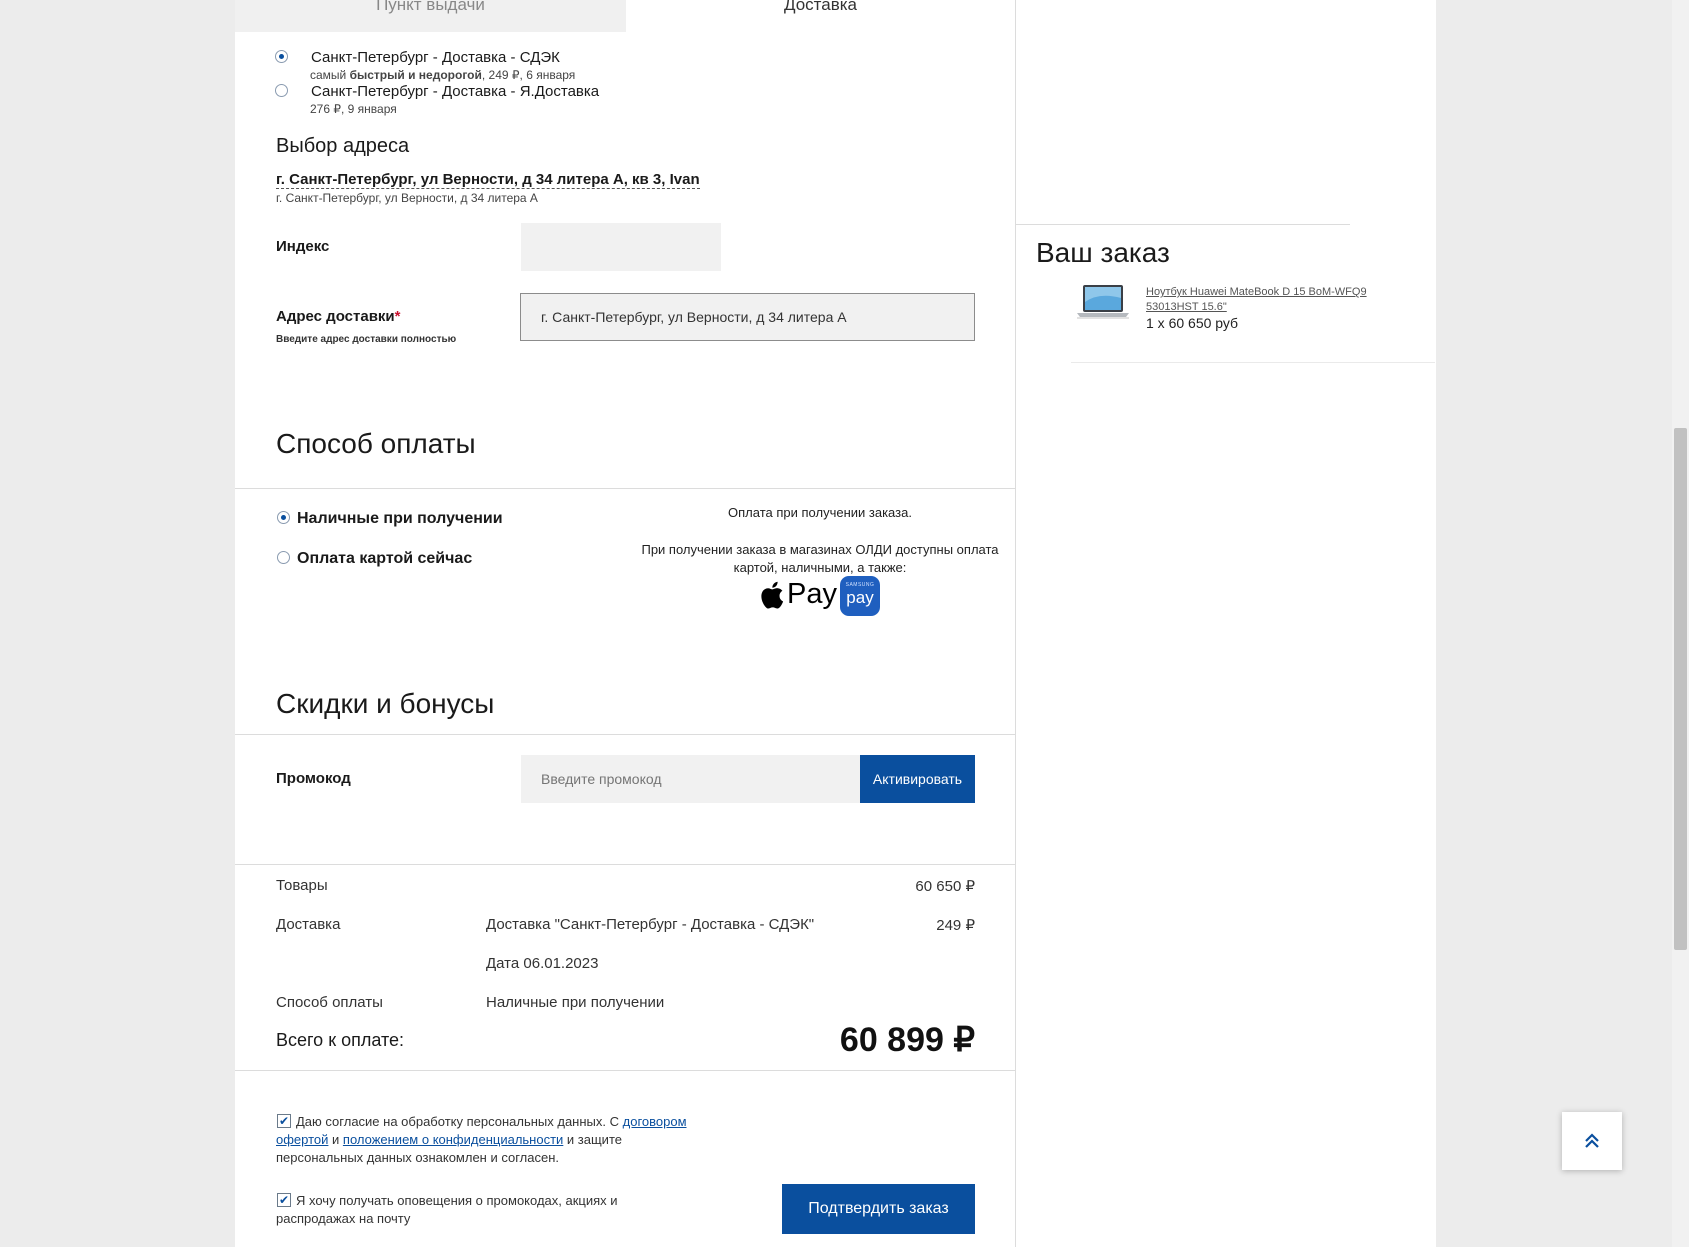 The height and width of the screenshot is (1247, 1689). What do you see at coordinates (453, 1139) in the screenshot?
I see `privacy-link: положением о конфиденциальности` at bounding box center [453, 1139].